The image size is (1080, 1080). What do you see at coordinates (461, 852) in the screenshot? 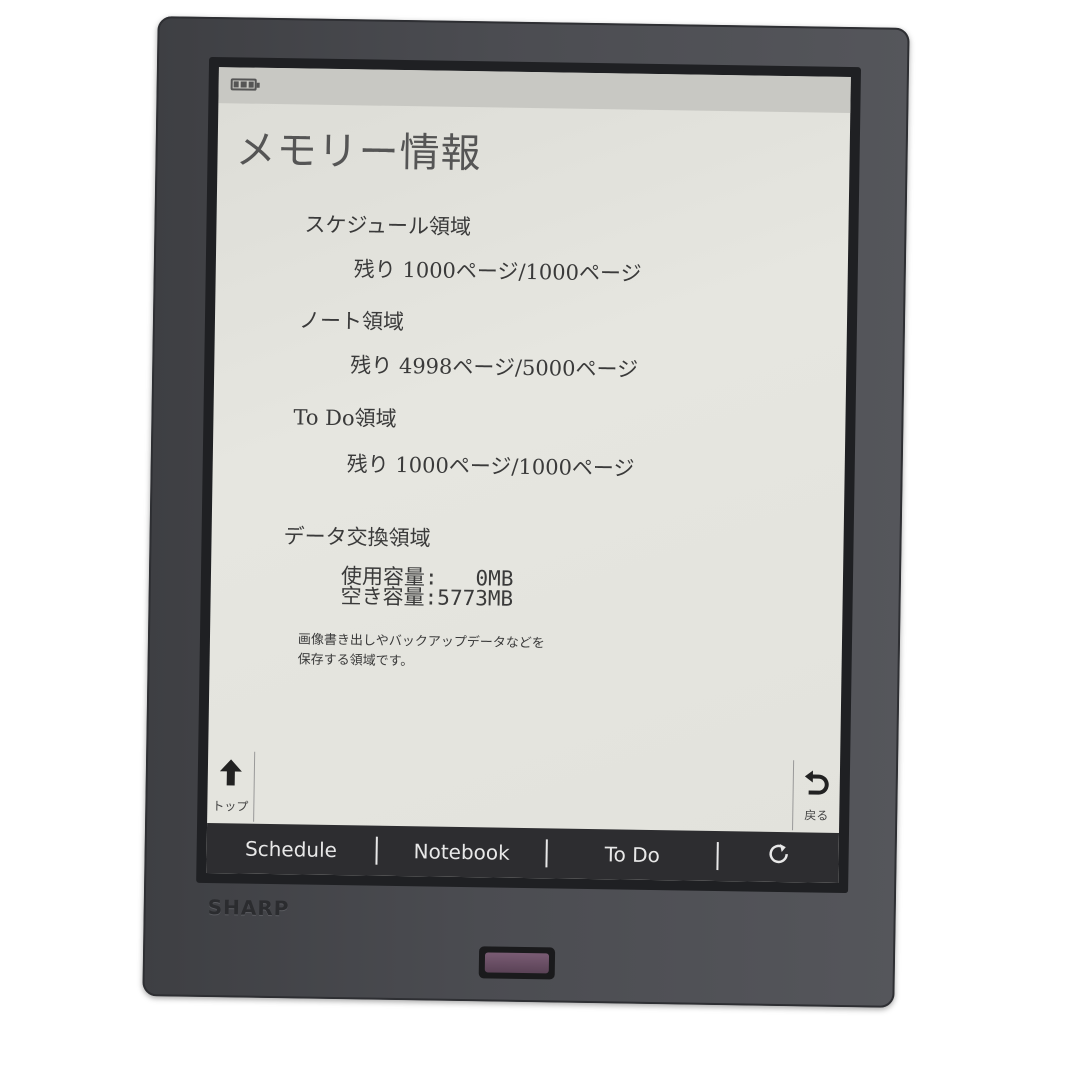
I see `nav-notebook: Notebook` at bounding box center [461, 852].